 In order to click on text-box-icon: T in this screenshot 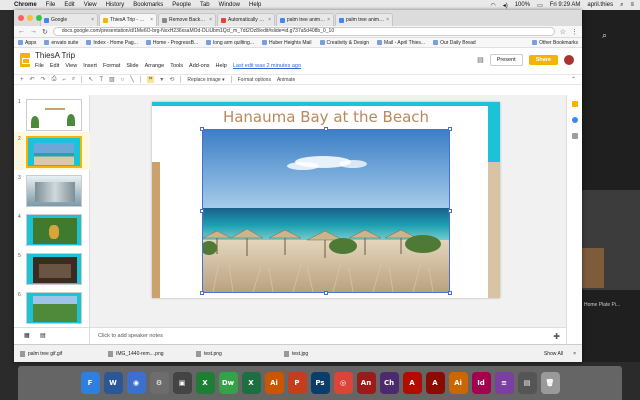, I will do `click(101, 80)`.